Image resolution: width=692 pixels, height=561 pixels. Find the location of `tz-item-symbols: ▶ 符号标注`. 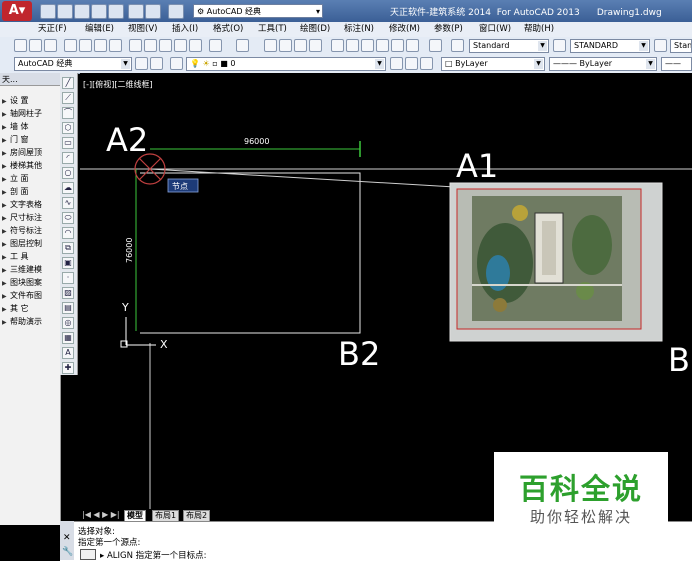

tz-item-symbols: ▶ 符号标注 is located at coordinates (22, 230).